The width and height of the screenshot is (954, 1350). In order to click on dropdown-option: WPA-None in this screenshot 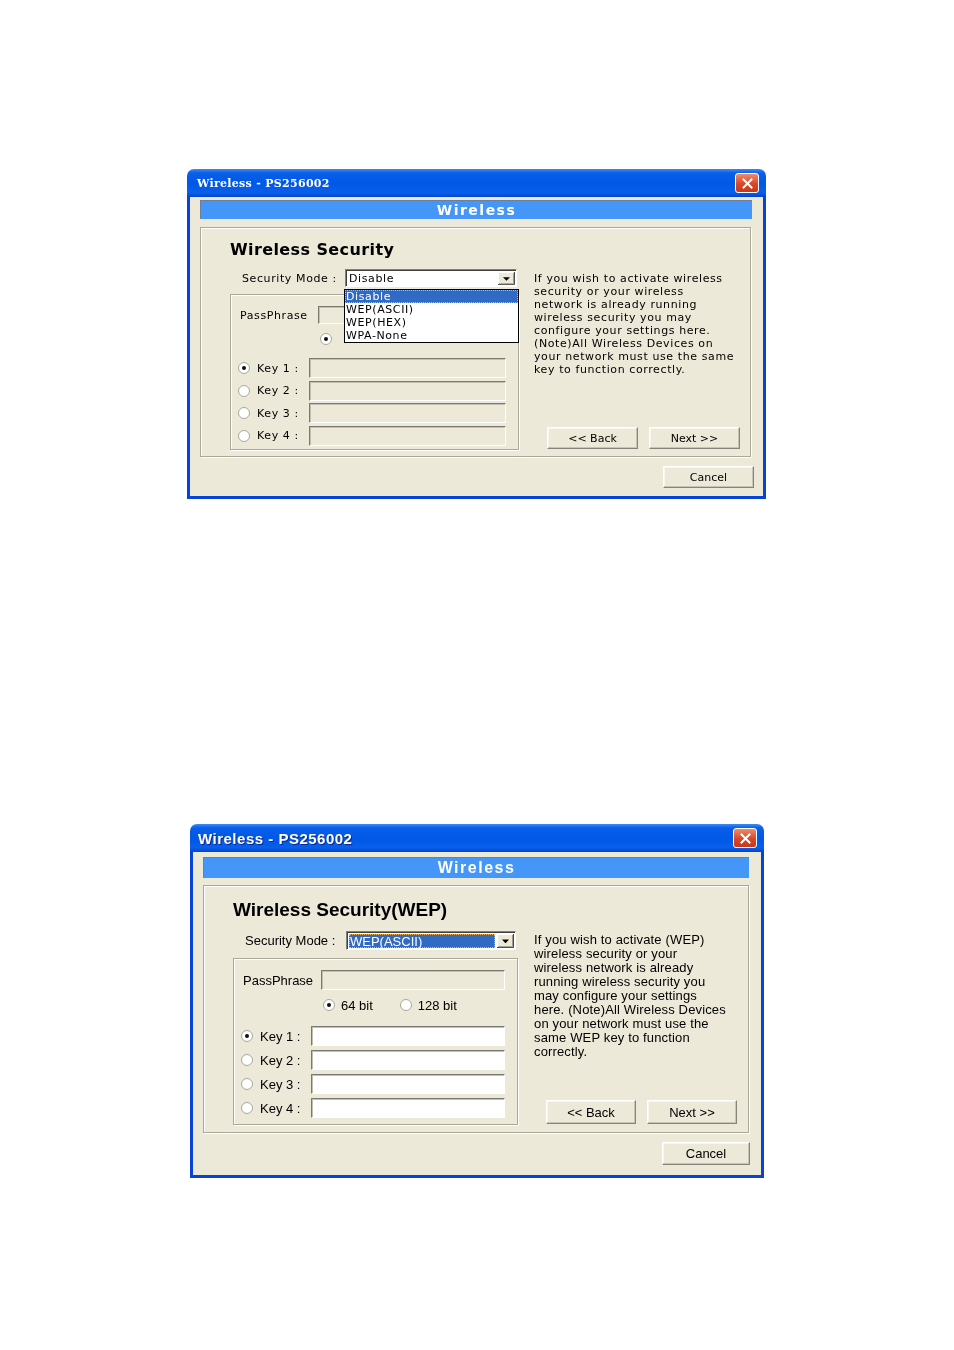, I will do `click(431, 335)`.